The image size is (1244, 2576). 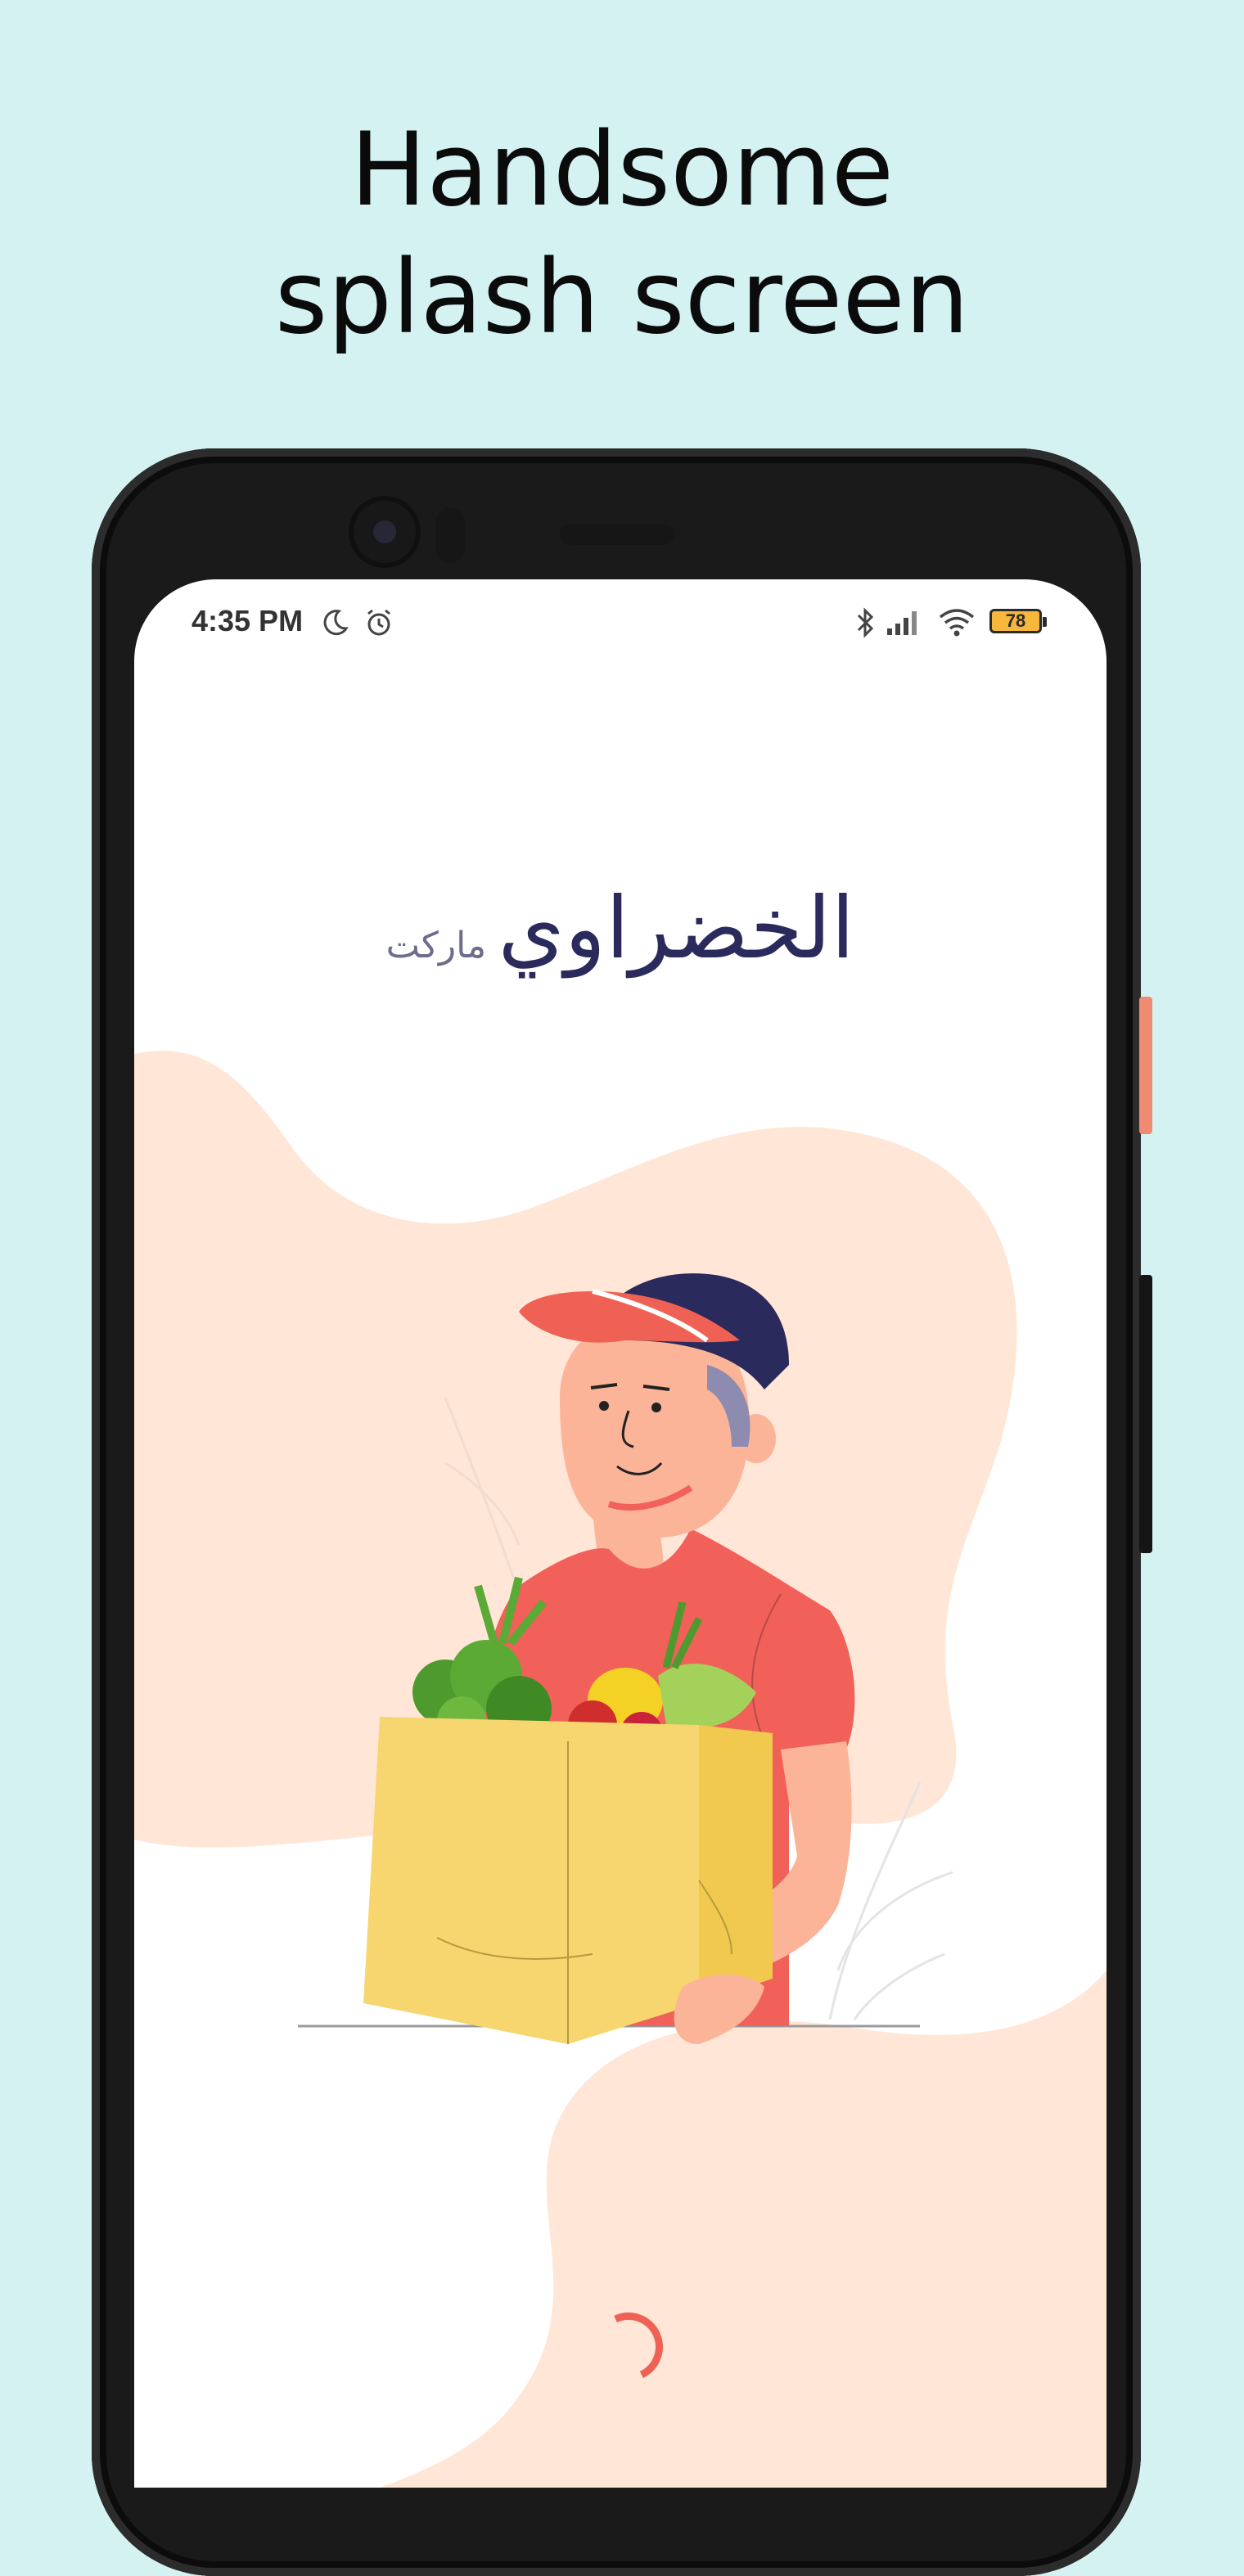 What do you see at coordinates (622, 298) in the screenshot?
I see `headline-line-2: splash screen` at bounding box center [622, 298].